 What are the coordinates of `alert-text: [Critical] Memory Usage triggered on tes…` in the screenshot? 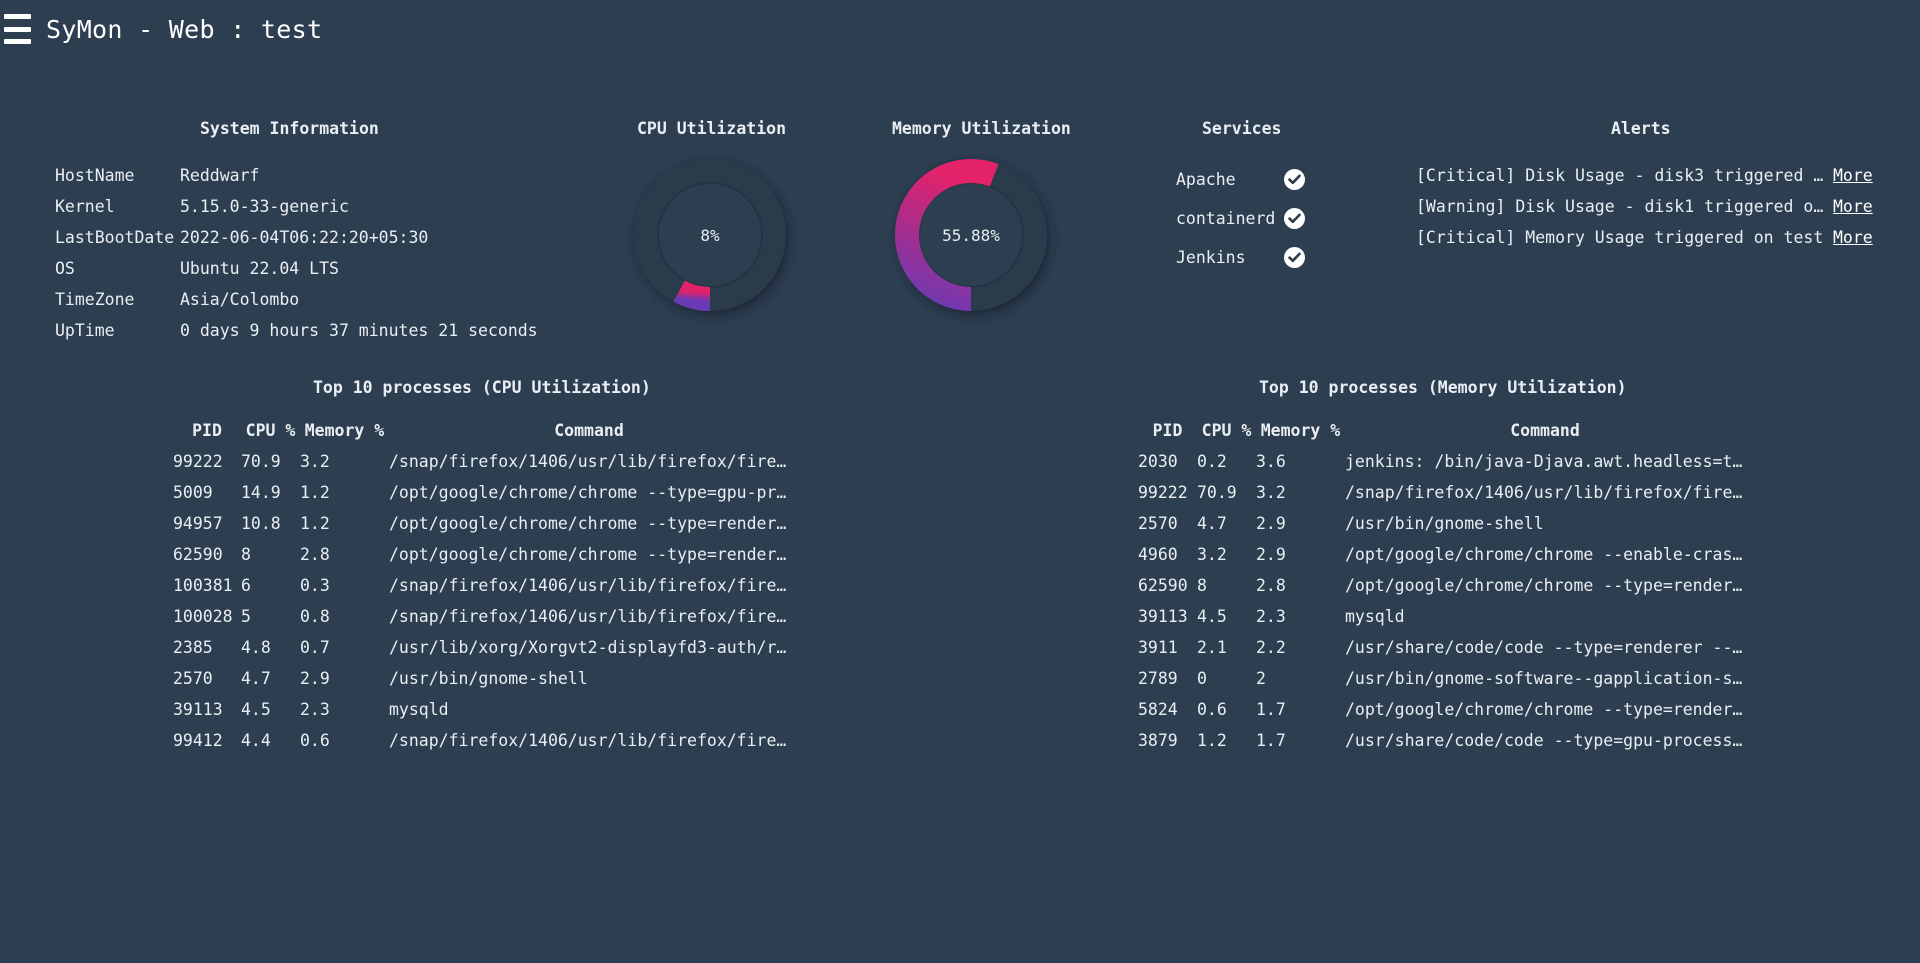 It's located at (1620, 237).